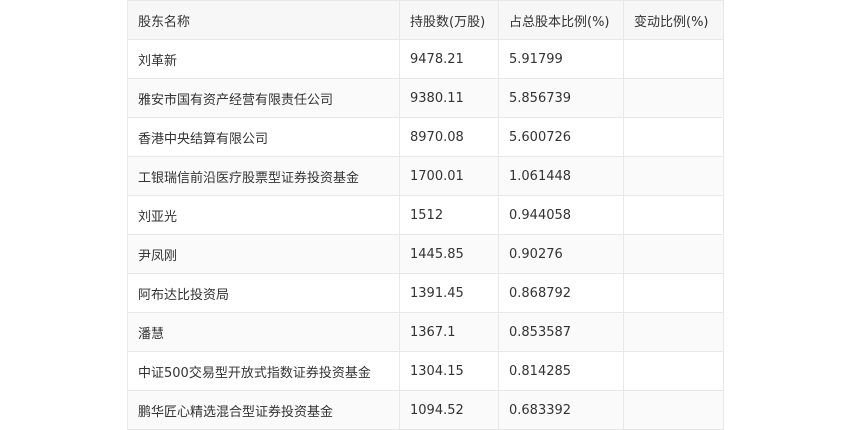  Describe the element at coordinates (449, 137) in the screenshot. I see `cell-shares: 8970.08` at that location.